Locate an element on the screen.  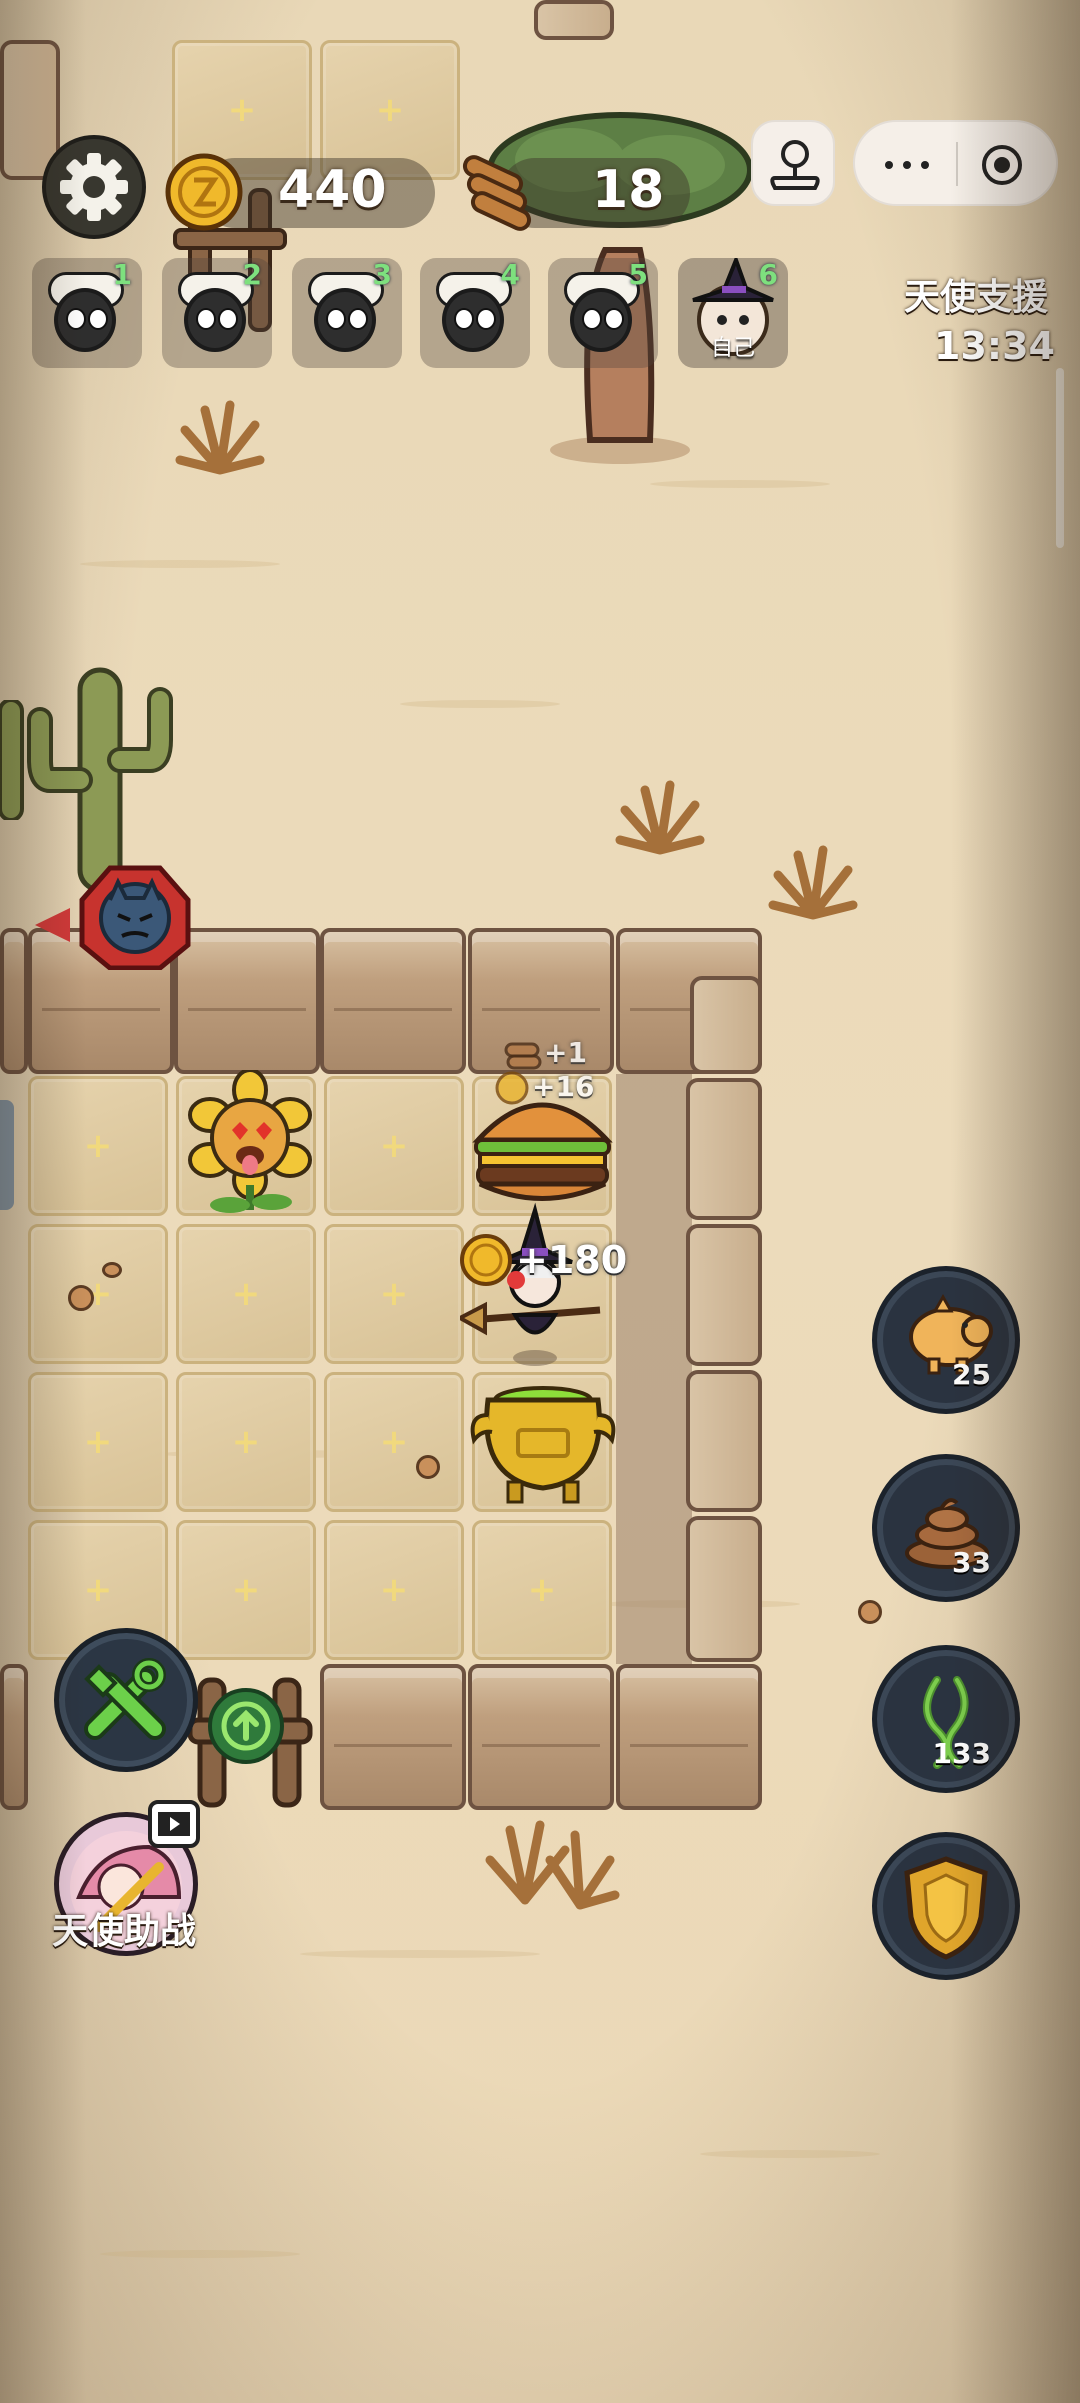
poop-button: 33 is located at coordinates (946, 1528).